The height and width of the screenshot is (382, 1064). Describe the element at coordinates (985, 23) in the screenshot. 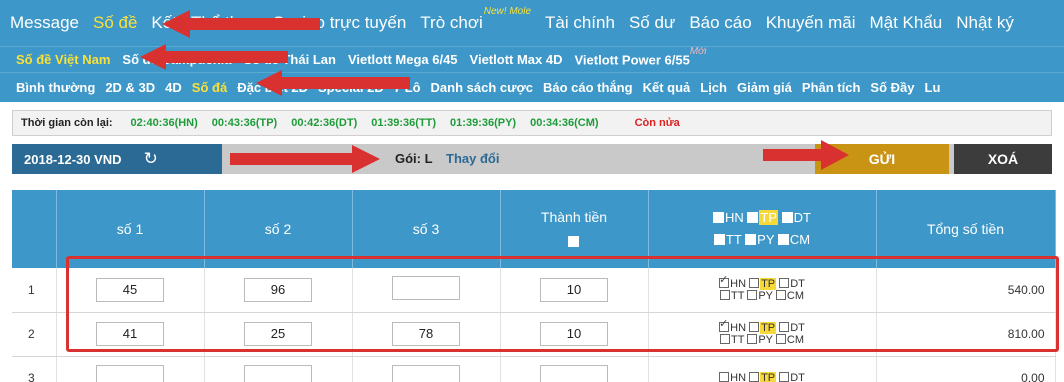

I see `nav-nhat-ky: Nhật ký` at that location.